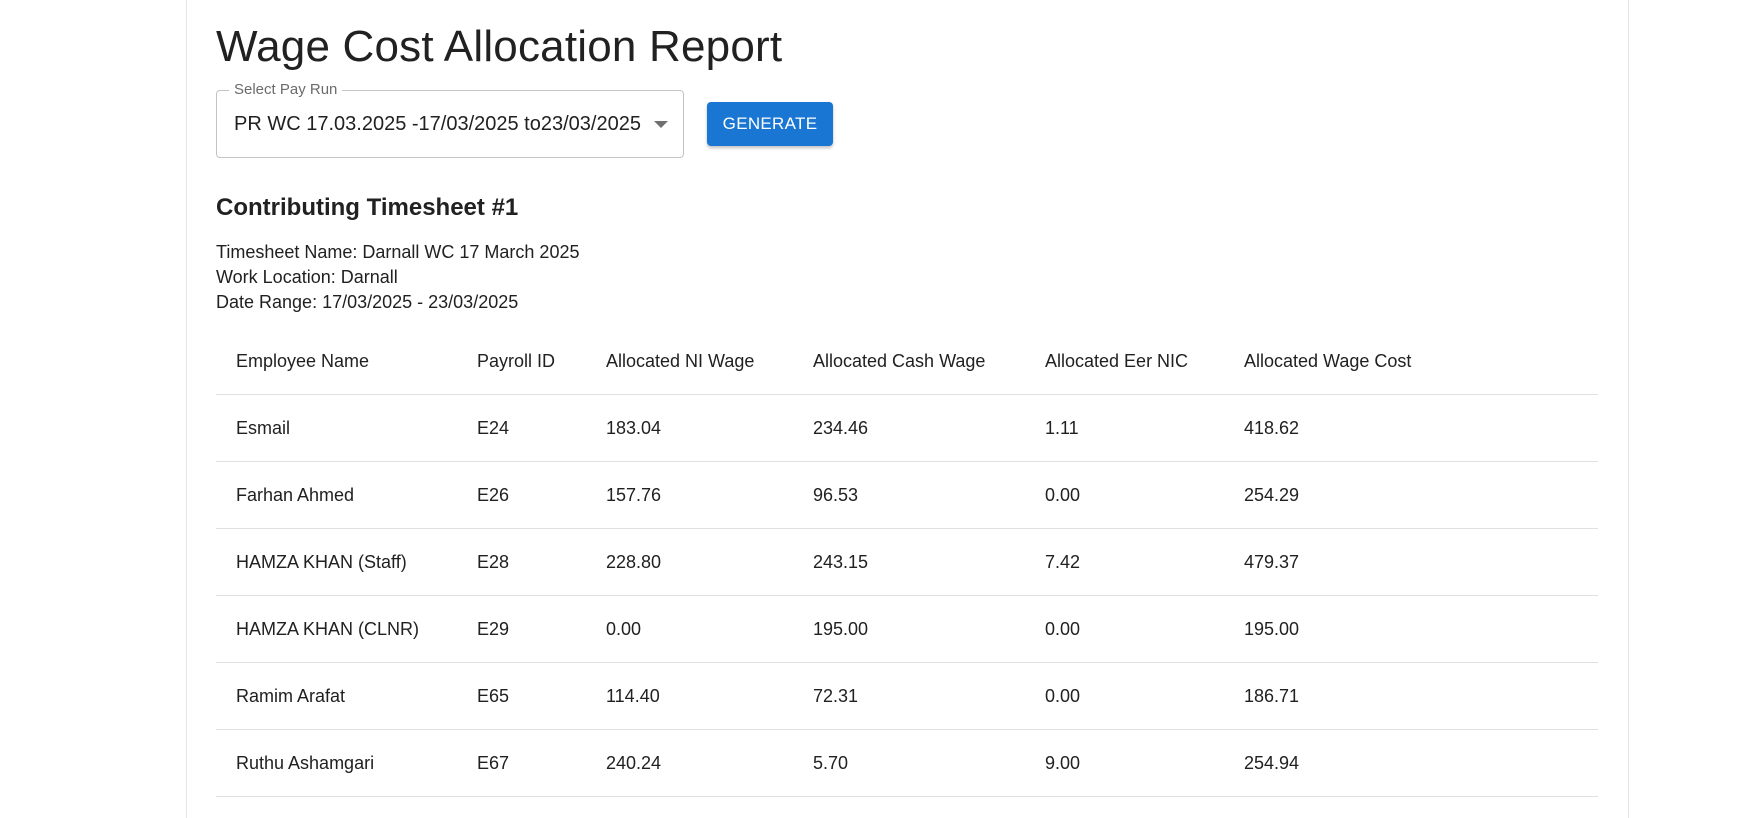 The width and height of the screenshot is (1751, 818). Describe the element at coordinates (367, 302) in the screenshot. I see `date-range: Date Range: 17/03/2025 - 23/03/2025` at that location.